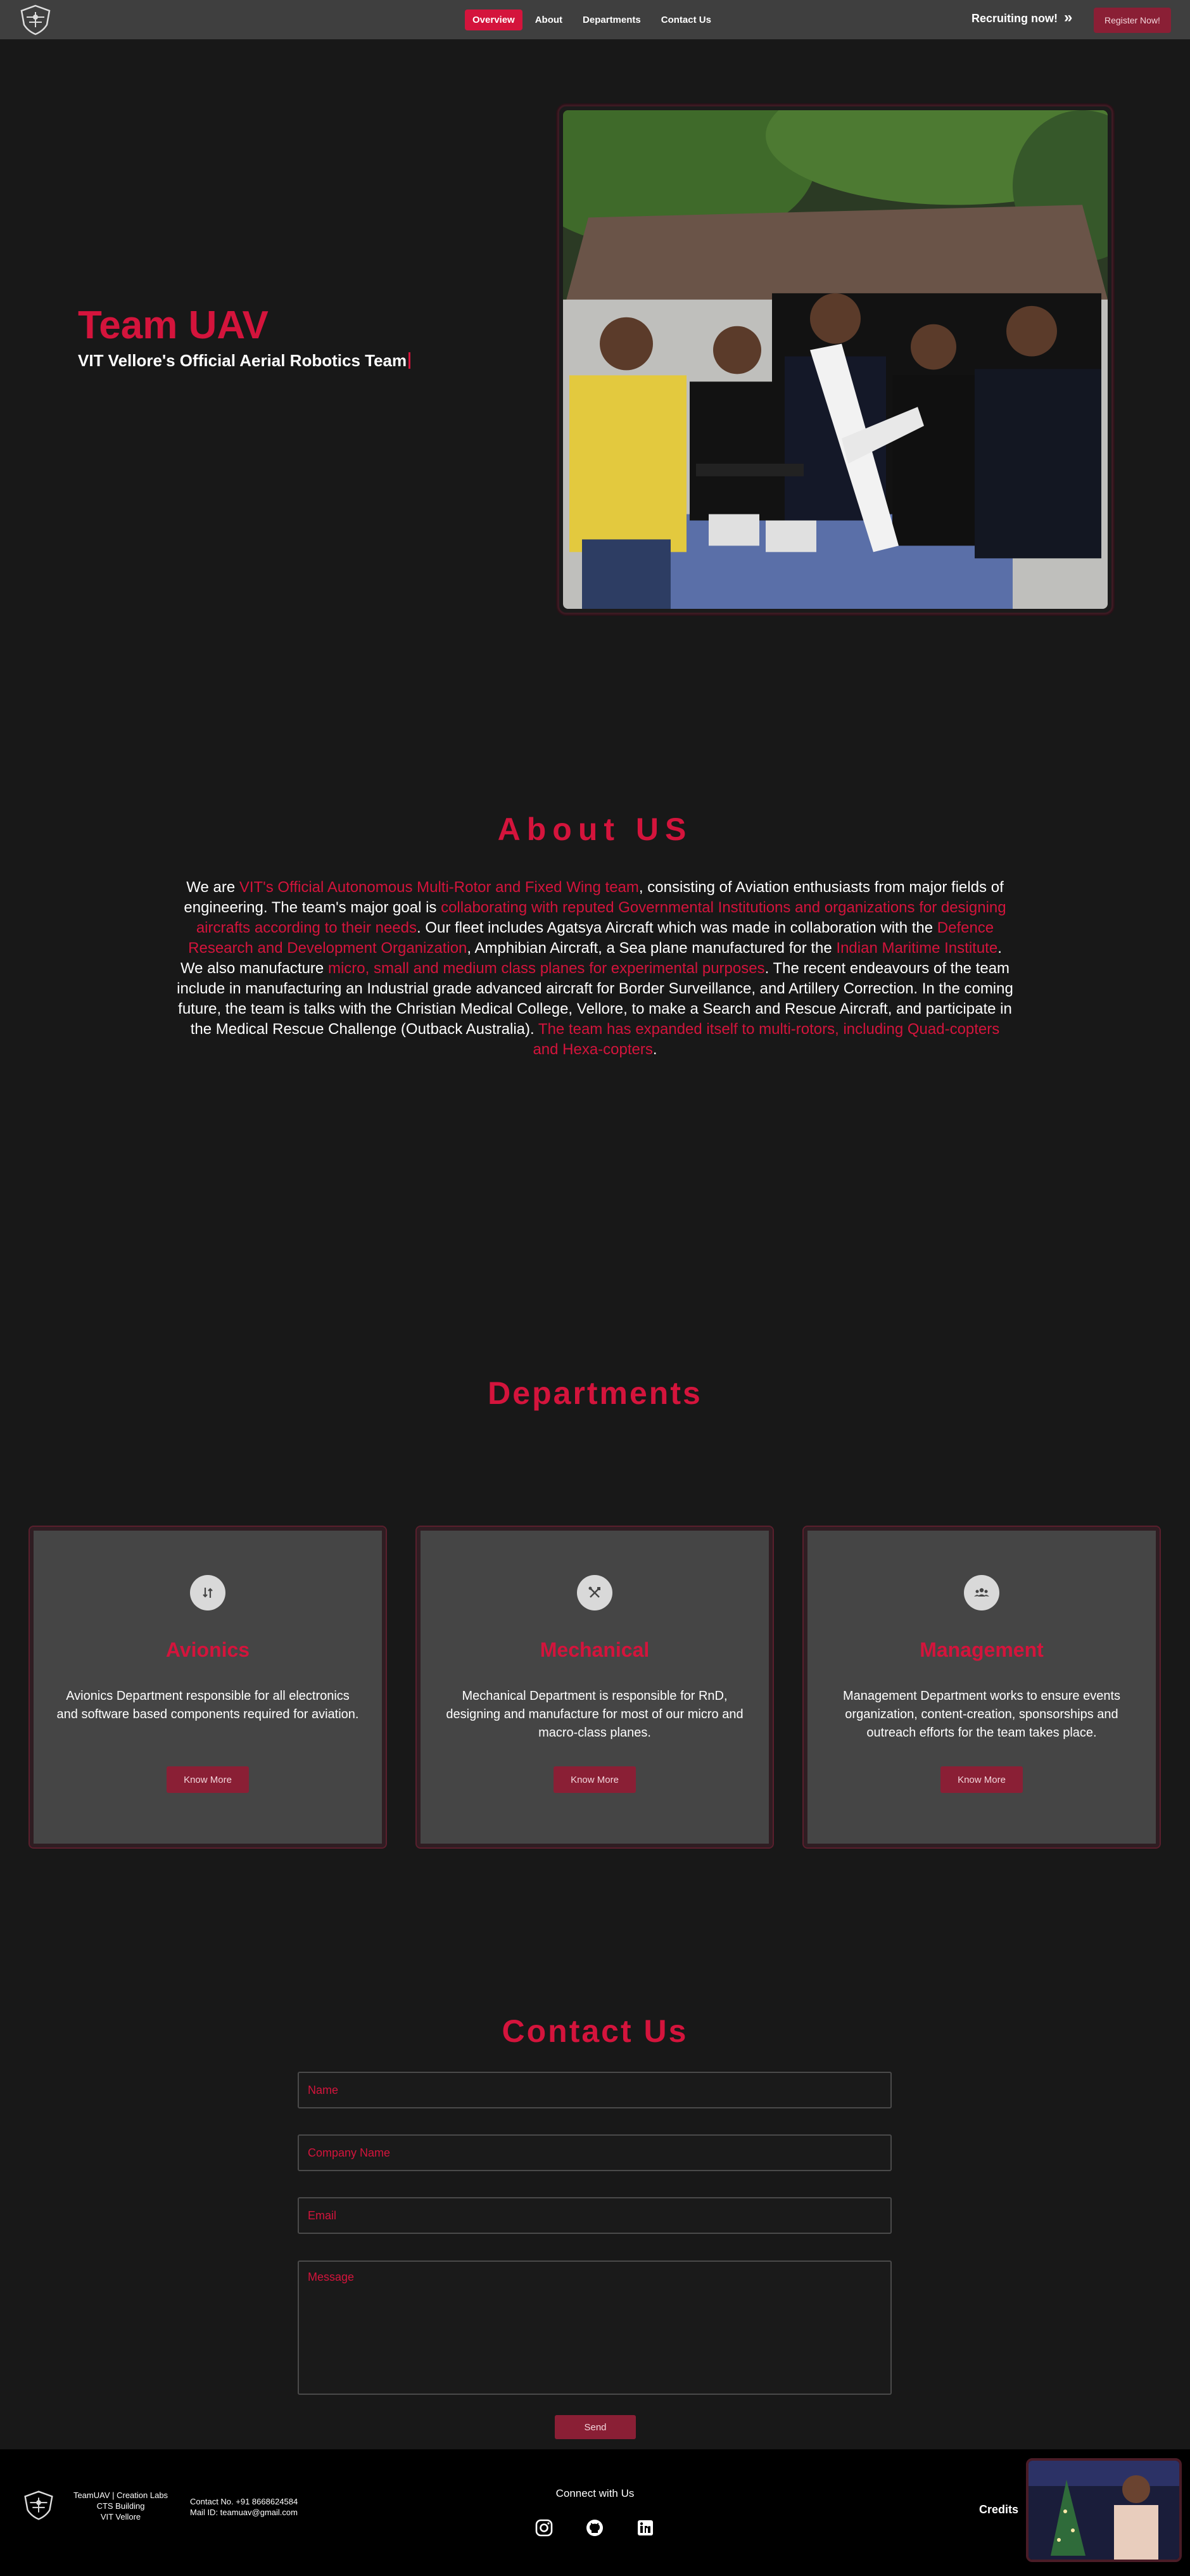 The image size is (1190, 2576). I want to click on email-field, so click(595, 2216).